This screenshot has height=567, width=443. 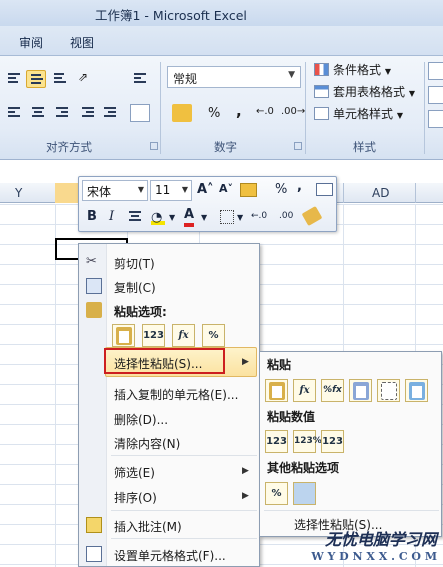 What do you see at coordinates (62, 113) in the screenshot?
I see `align-right-button` at bounding box center [62, 113].